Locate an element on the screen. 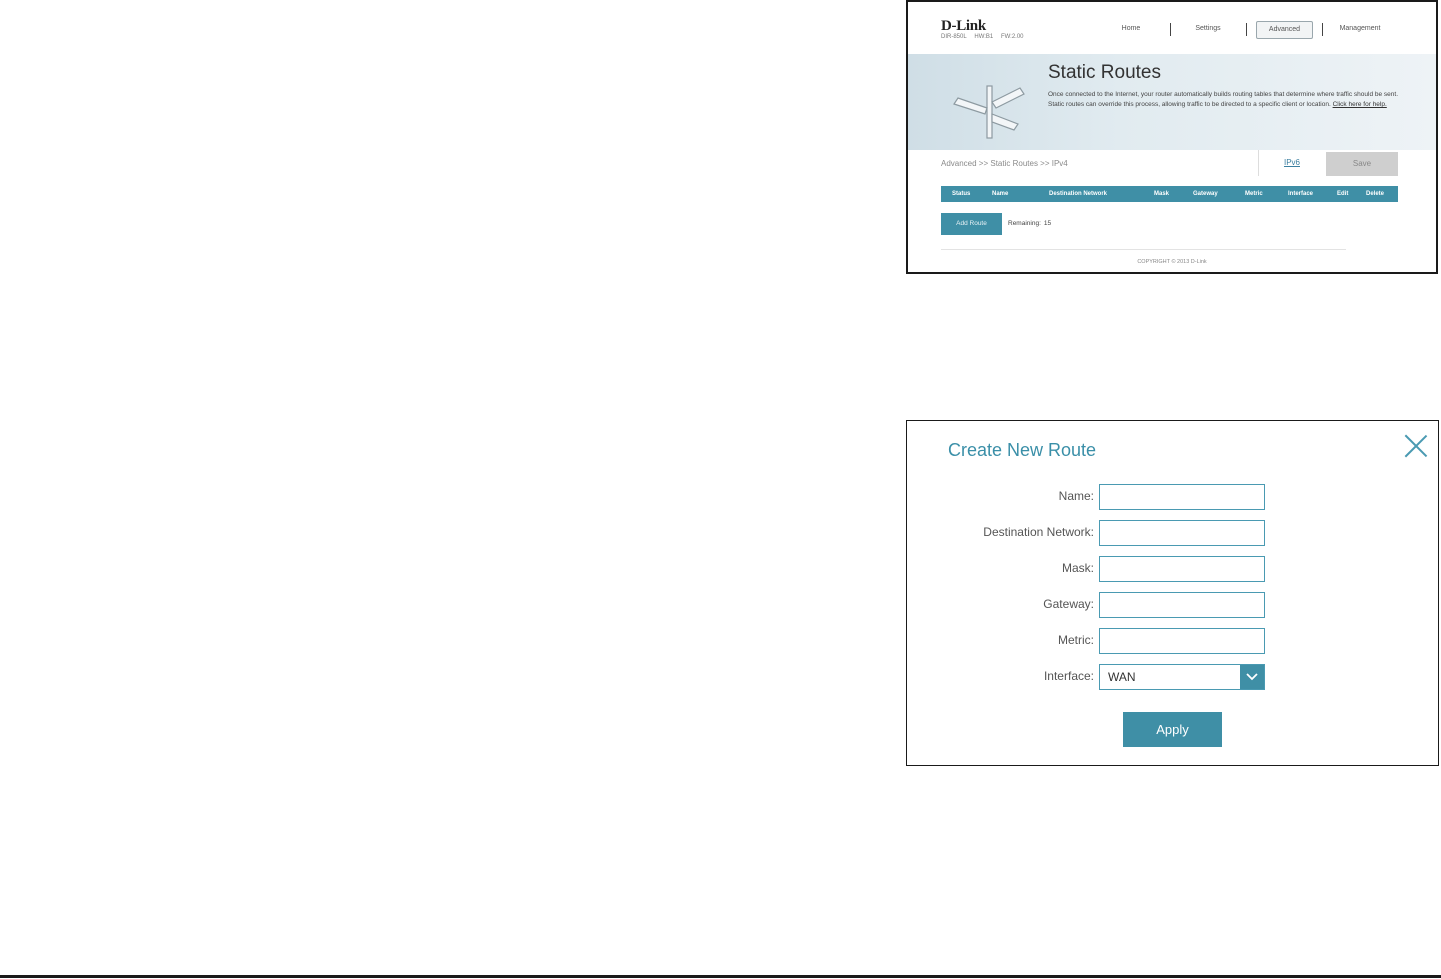  destination-network-row: Destination Network: is located at coordinates (1172, 533).